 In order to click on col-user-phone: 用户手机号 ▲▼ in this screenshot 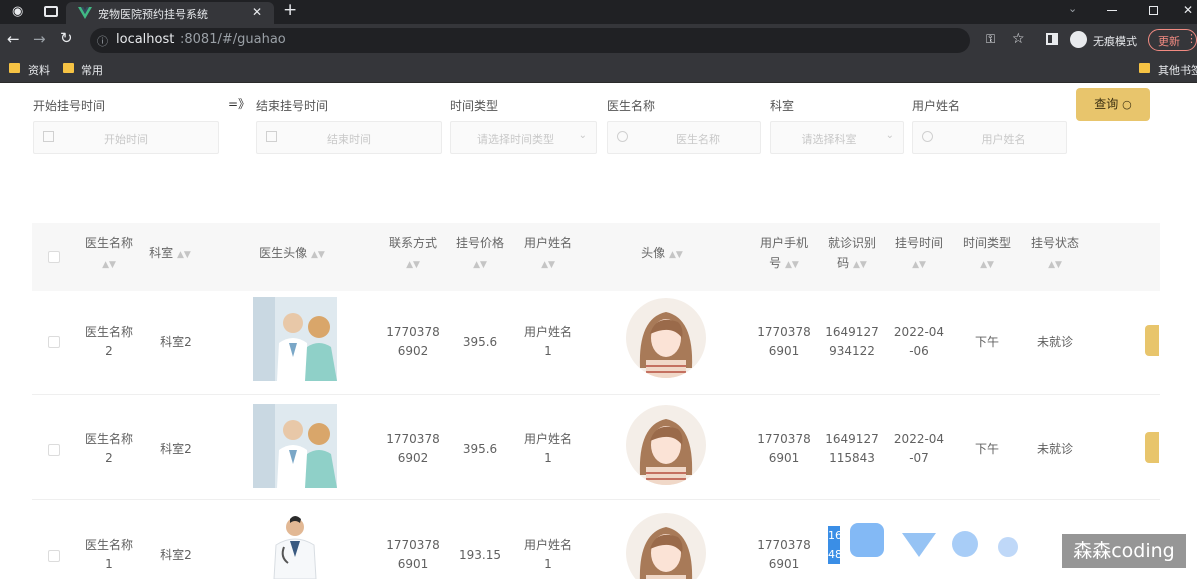, I will do `click(784, 254)`.